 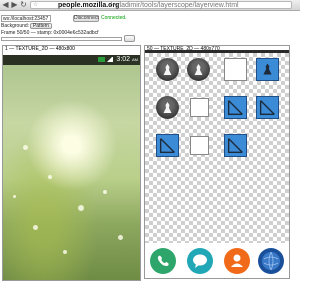 I want to click on user-tile-icon, so click(x=267, y=69).